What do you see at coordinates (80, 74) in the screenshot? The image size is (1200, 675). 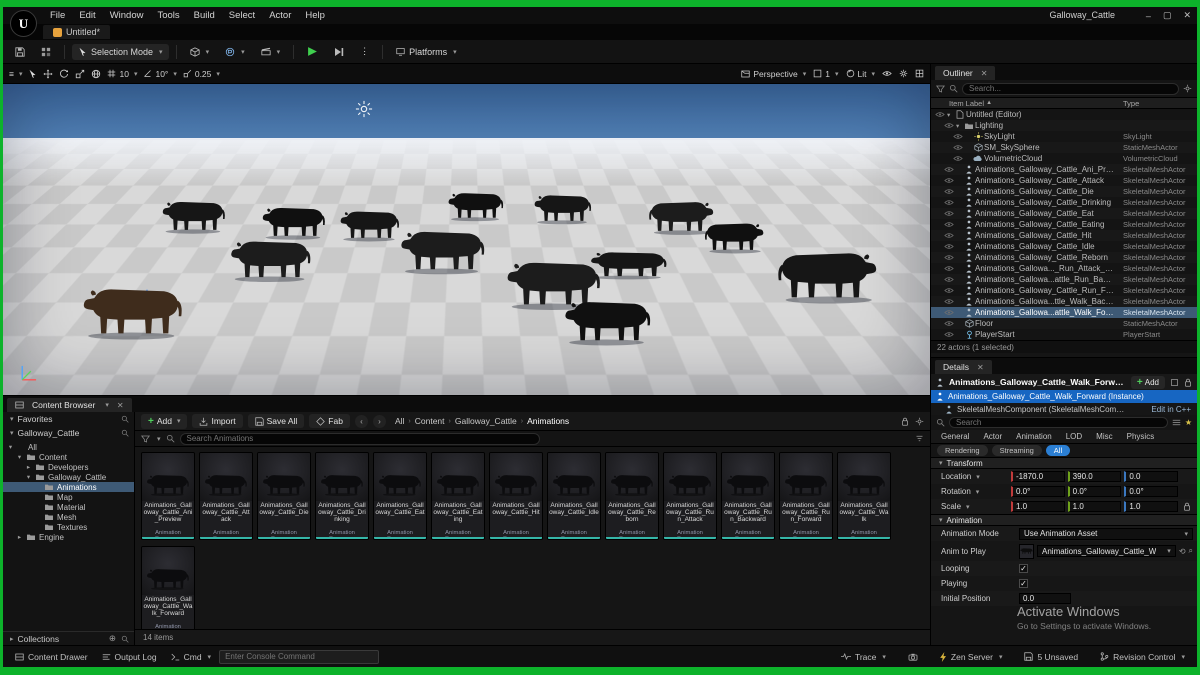 I see `scale-tool-icon` at bounding box center [80, 74].